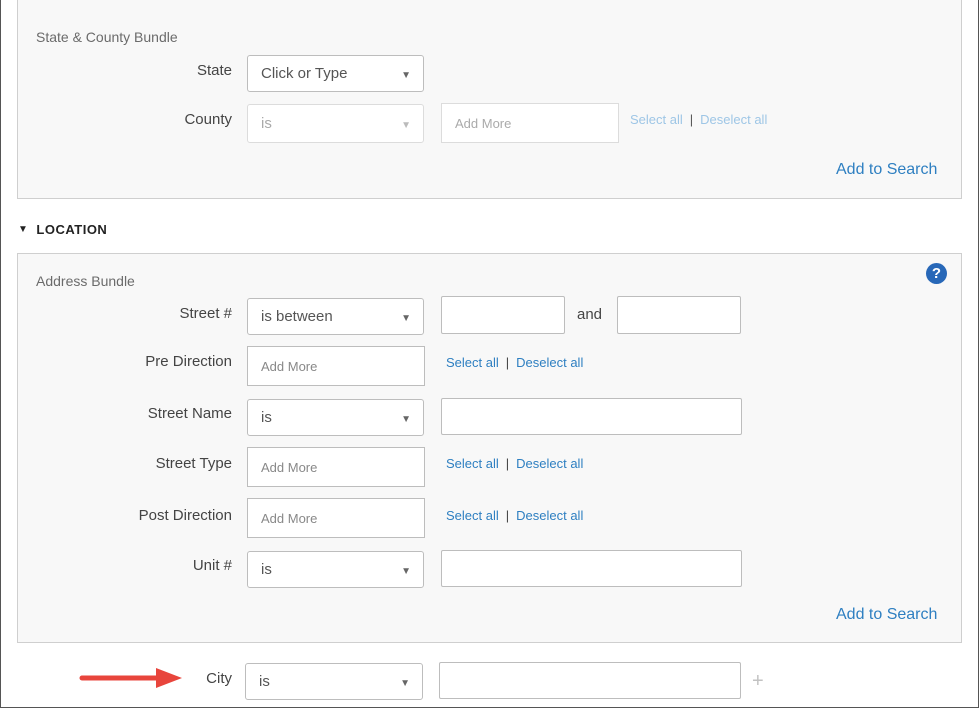 Image resolution: width=979 pixels, height=708 pixels. I want to click on street-number-label: Street #, so click(205, 313).